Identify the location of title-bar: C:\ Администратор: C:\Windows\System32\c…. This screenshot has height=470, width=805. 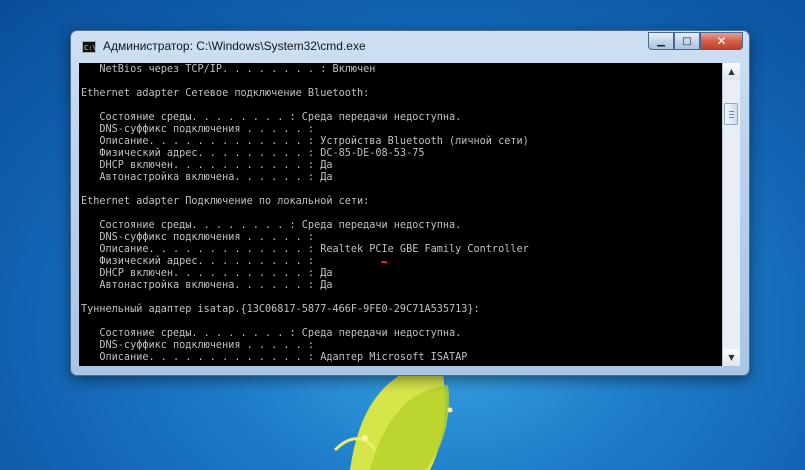
(410, 47).